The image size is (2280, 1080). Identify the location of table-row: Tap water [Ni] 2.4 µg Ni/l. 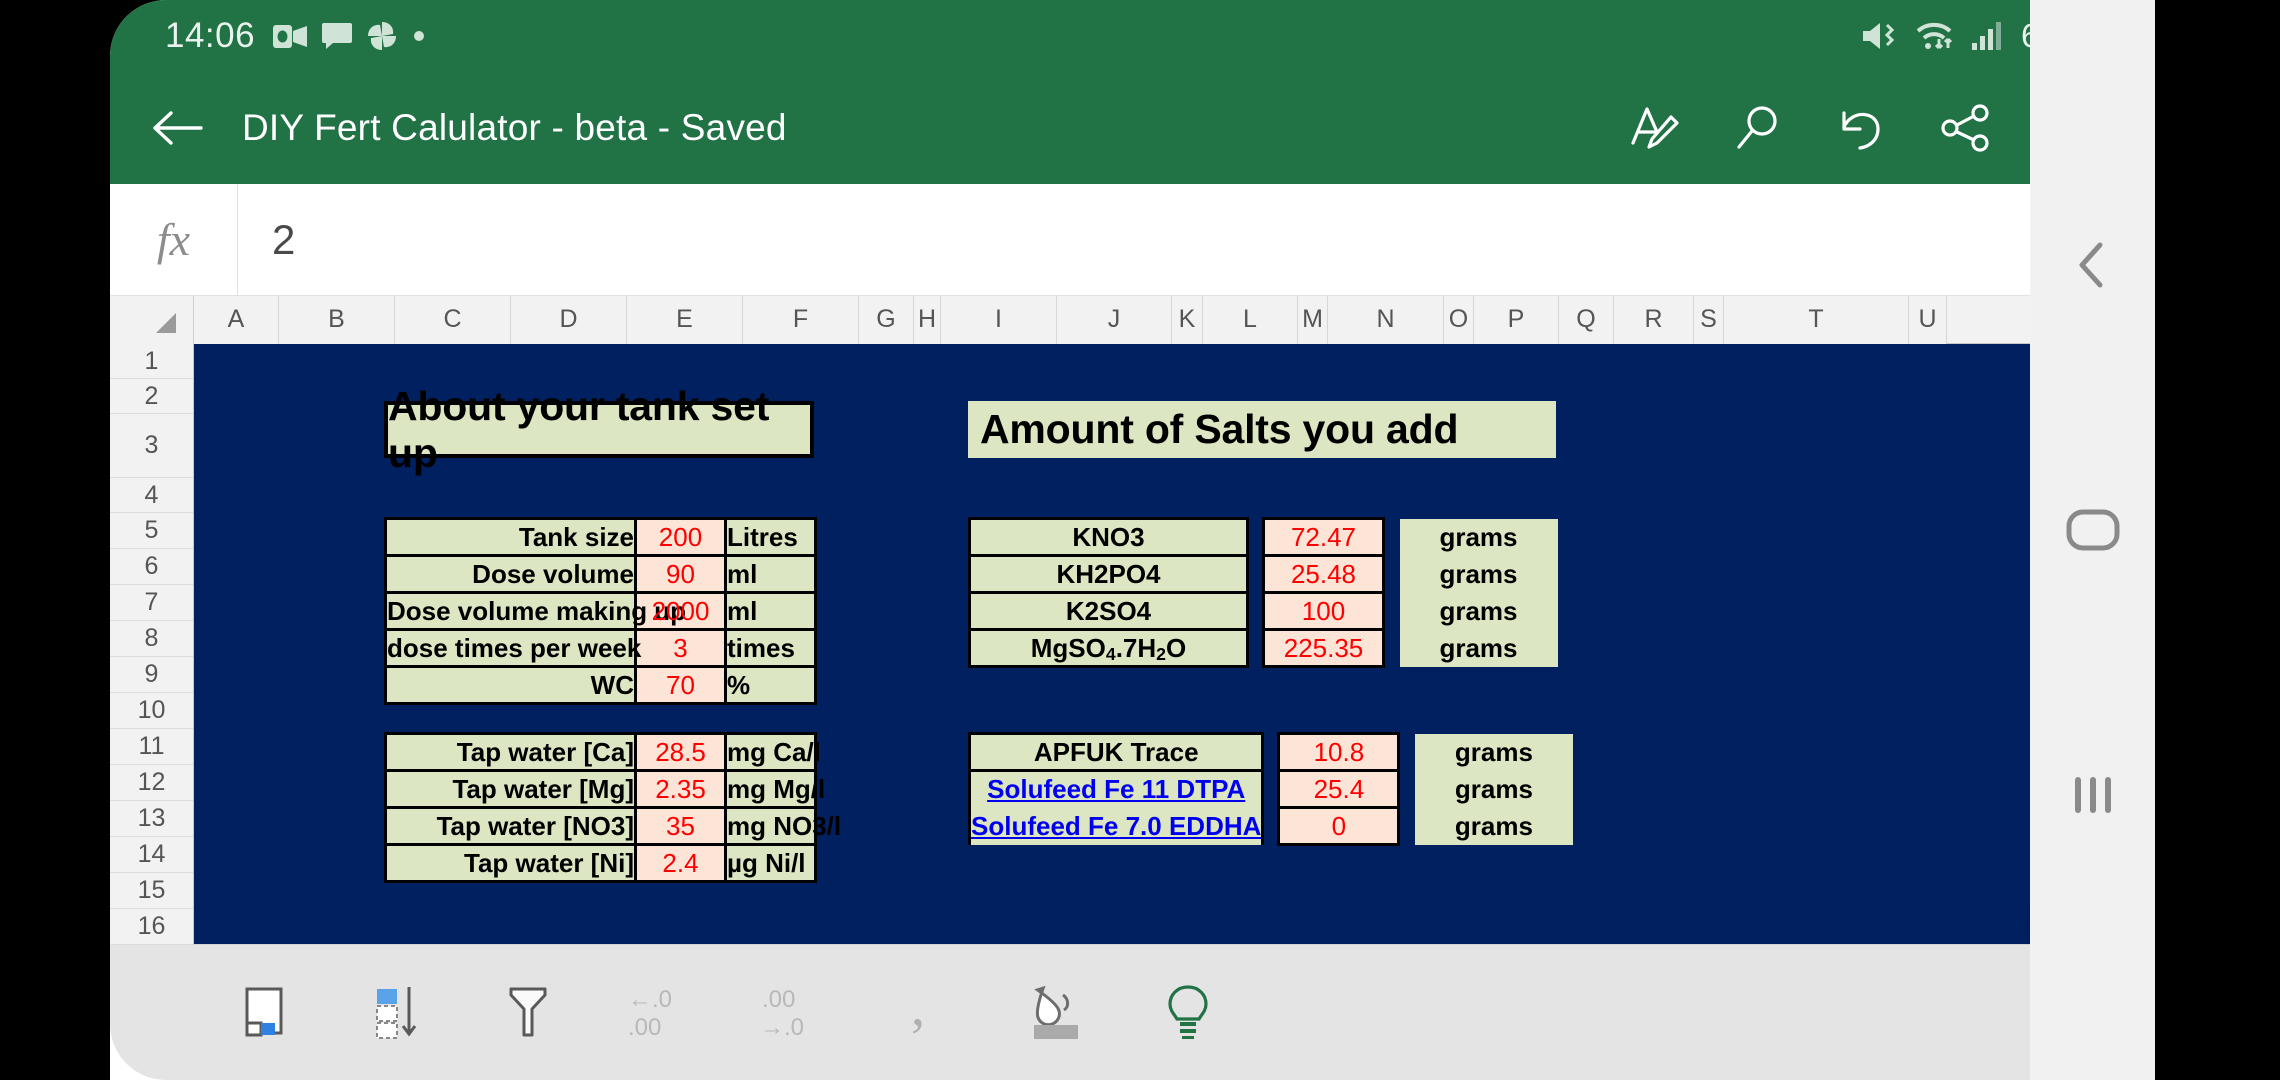
(600, 863).